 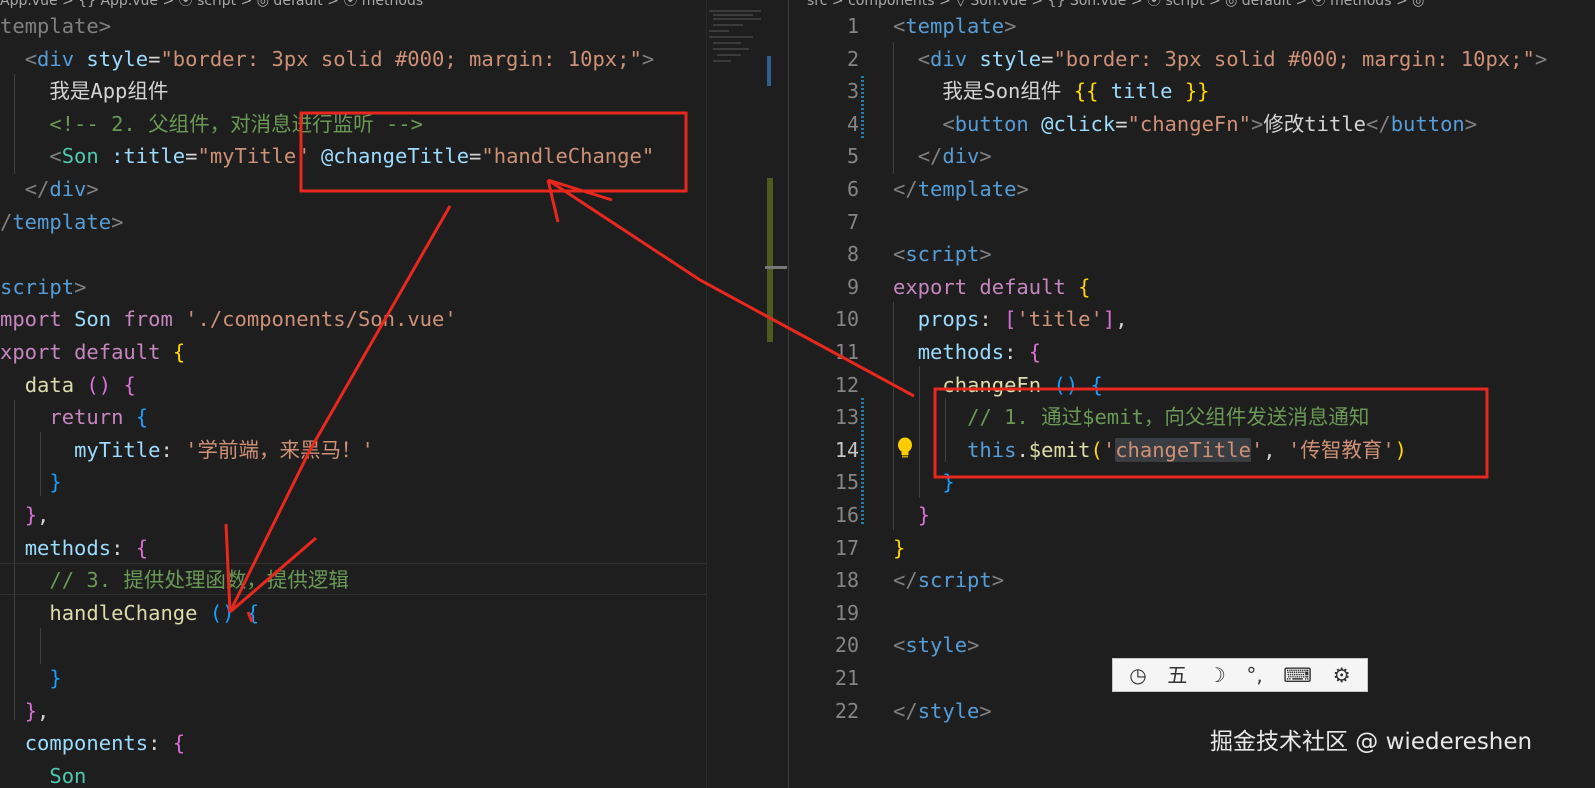 I want to click on code-token: button, so click(x=1427, y=123).